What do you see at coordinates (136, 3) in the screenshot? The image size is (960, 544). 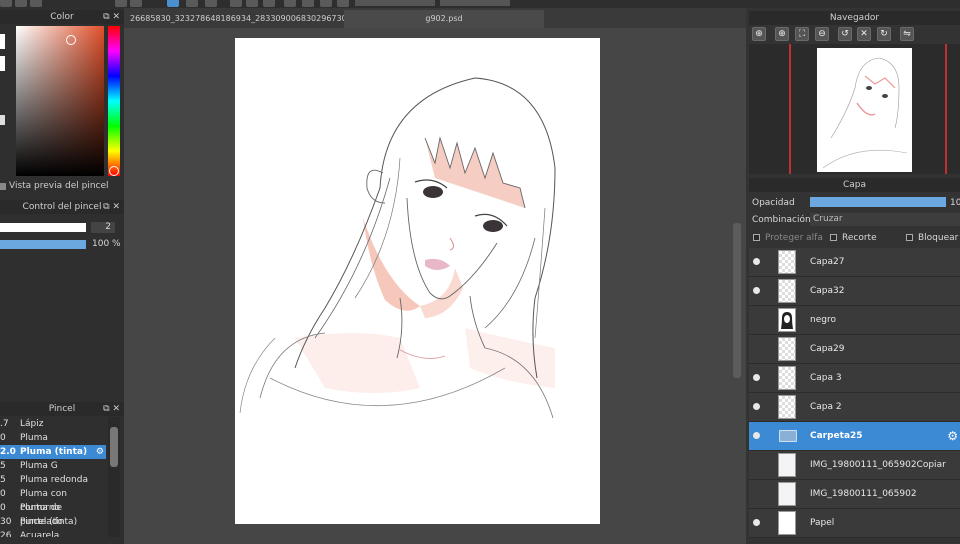 I see `redo-button` at bounding box center [136, 3].